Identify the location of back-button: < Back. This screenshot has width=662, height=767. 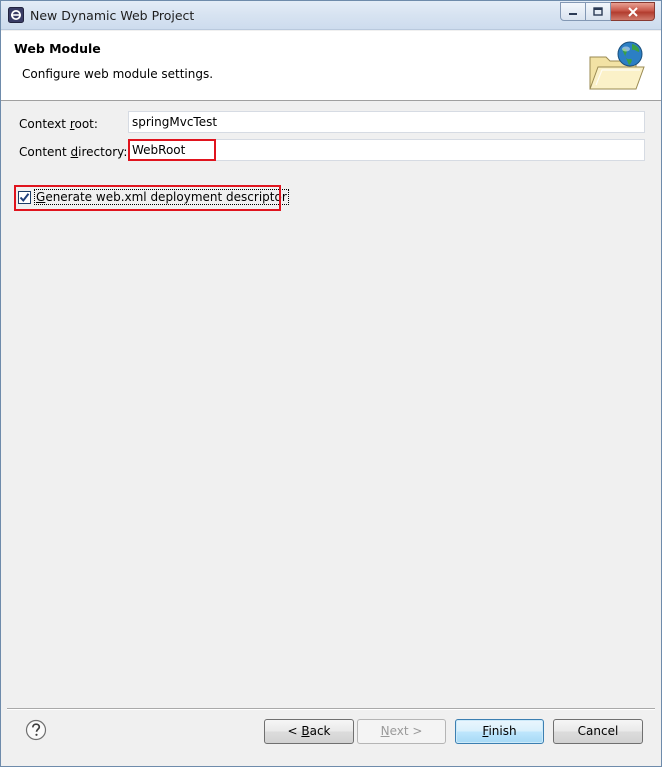
(309, 731).